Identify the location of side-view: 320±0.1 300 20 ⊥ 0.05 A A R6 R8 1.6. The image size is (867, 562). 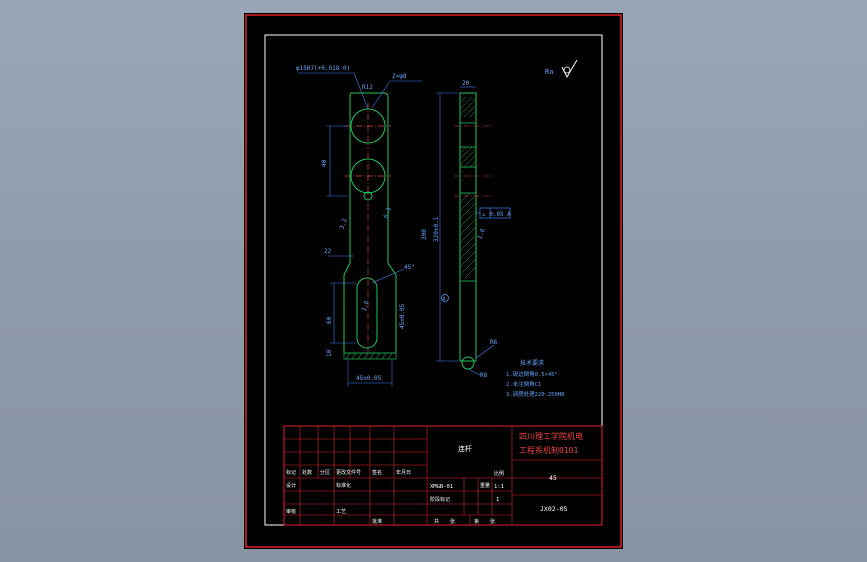
(466, 229).